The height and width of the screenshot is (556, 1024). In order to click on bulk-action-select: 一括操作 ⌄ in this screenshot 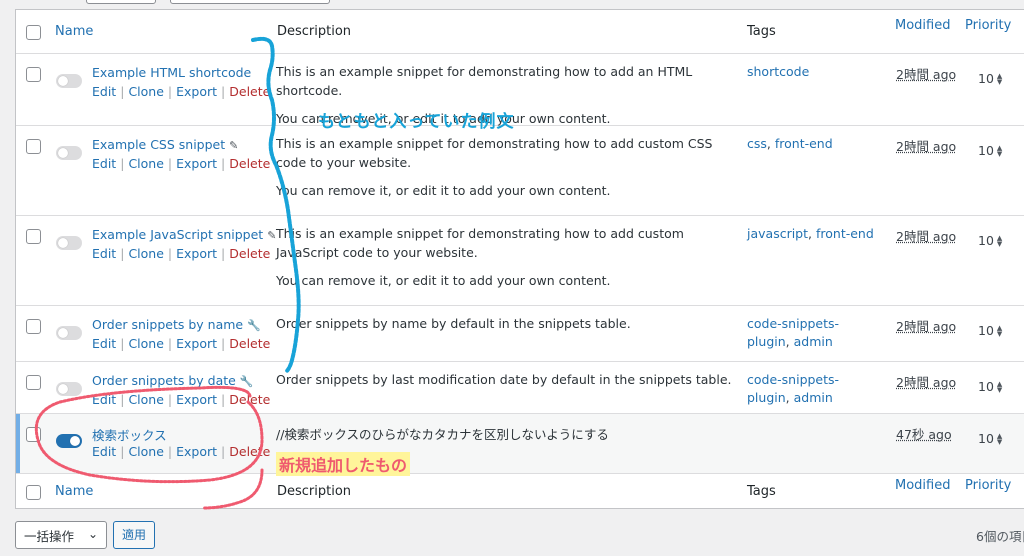, I will do `click(61, 535)`.